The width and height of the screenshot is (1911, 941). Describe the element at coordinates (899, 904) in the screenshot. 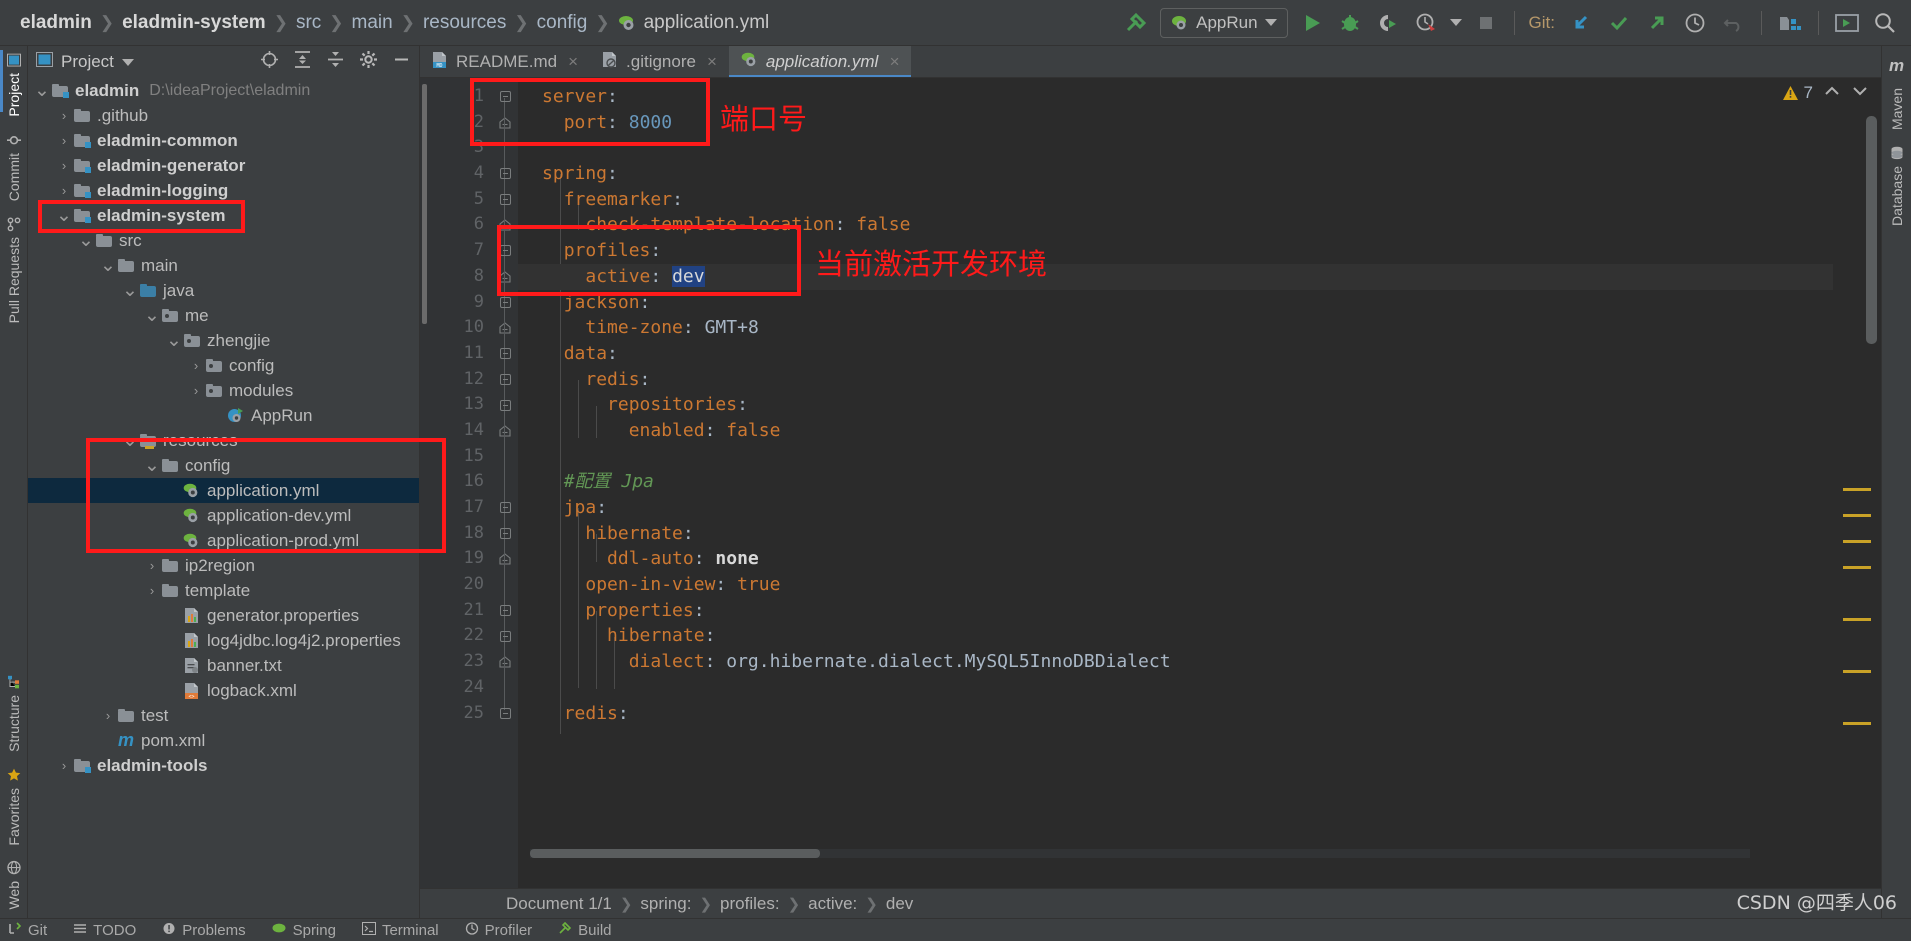

I see `status-breadcrumb-item: dev` at that location.